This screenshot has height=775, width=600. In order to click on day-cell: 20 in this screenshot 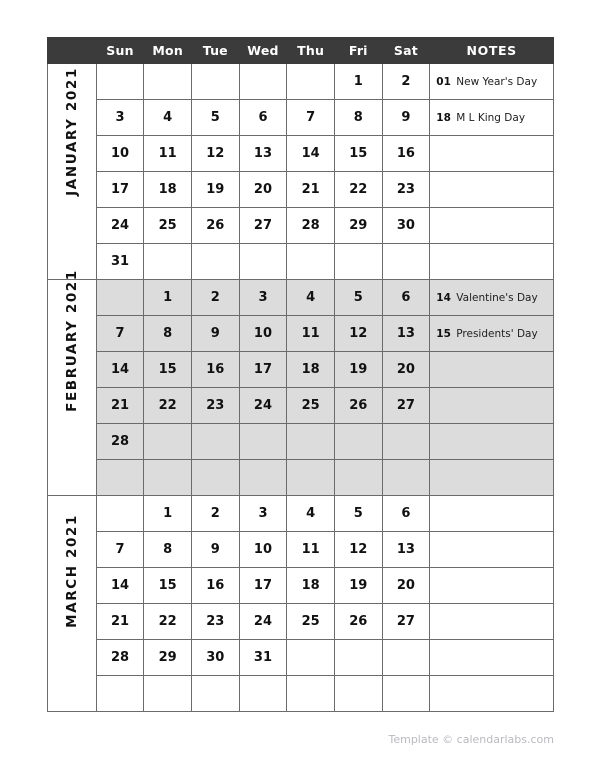, I will do `click(406, 369)`.